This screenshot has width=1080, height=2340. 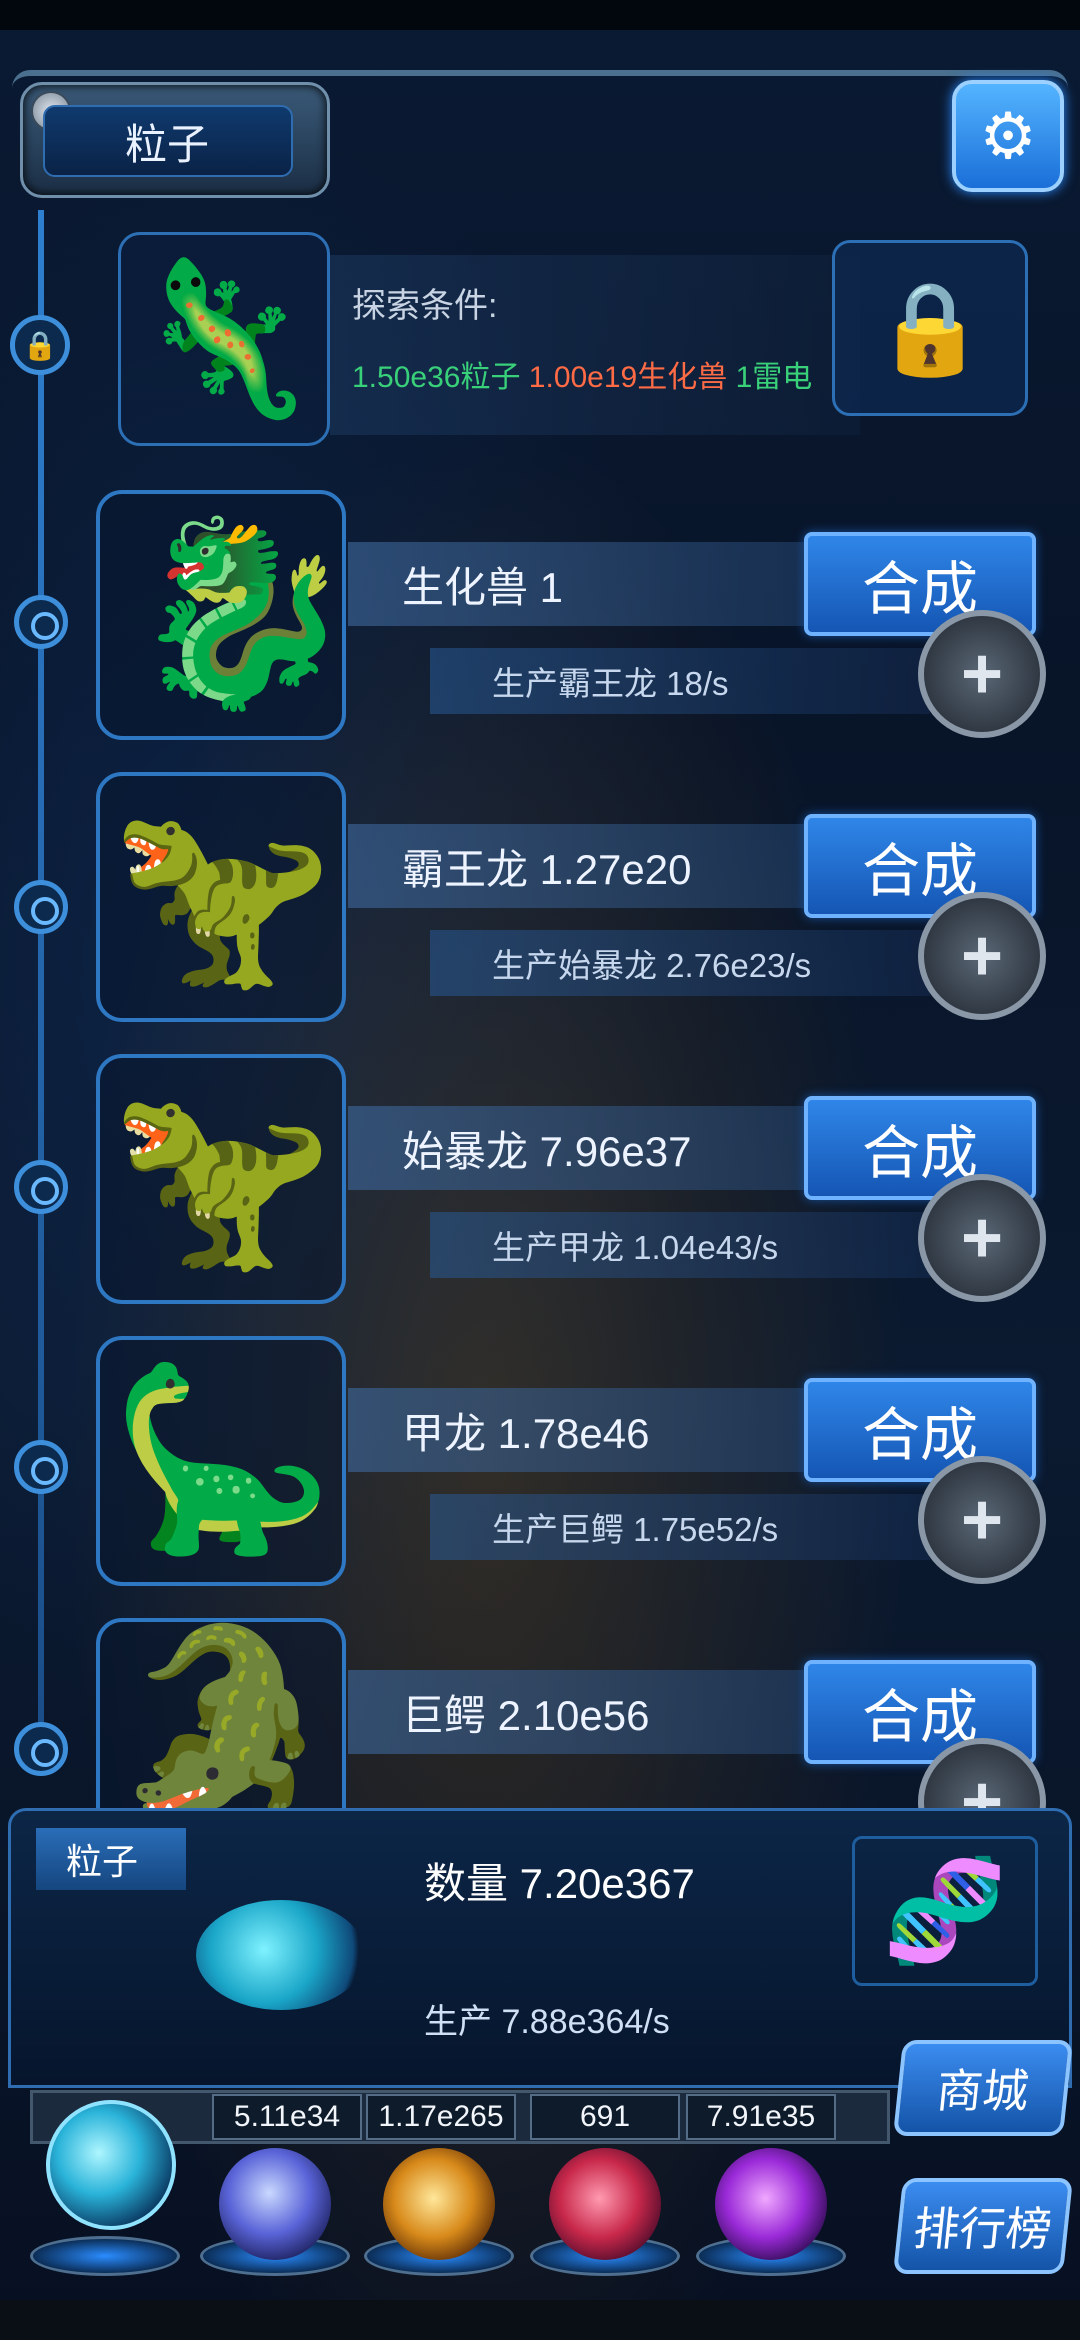 What do you see at coordinates (761, 2117) in the screenshot?
I see `resource-vortex: 7.91e35` at bounding box center [761, 2117].